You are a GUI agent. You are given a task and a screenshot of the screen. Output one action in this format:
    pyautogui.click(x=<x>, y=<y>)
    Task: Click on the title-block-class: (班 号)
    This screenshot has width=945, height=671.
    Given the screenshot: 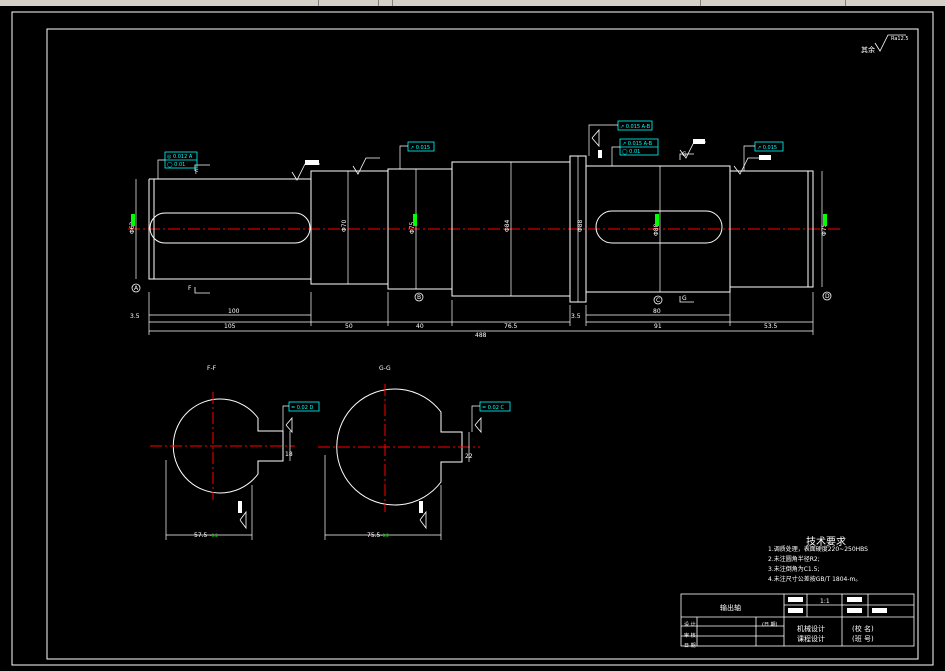 What is the action you would take?
    pyautogui.click(x=863, y=639)
    